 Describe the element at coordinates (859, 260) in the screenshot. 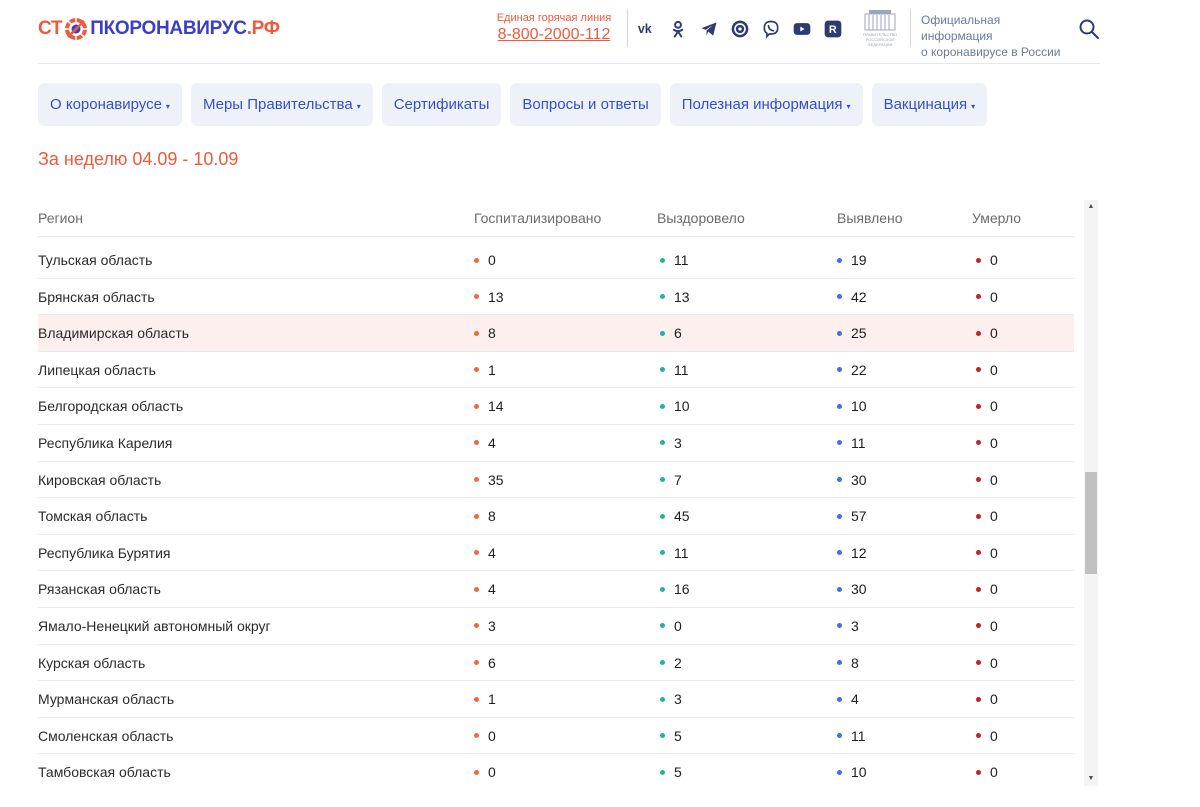

I see `detected-value: 19` at that location.